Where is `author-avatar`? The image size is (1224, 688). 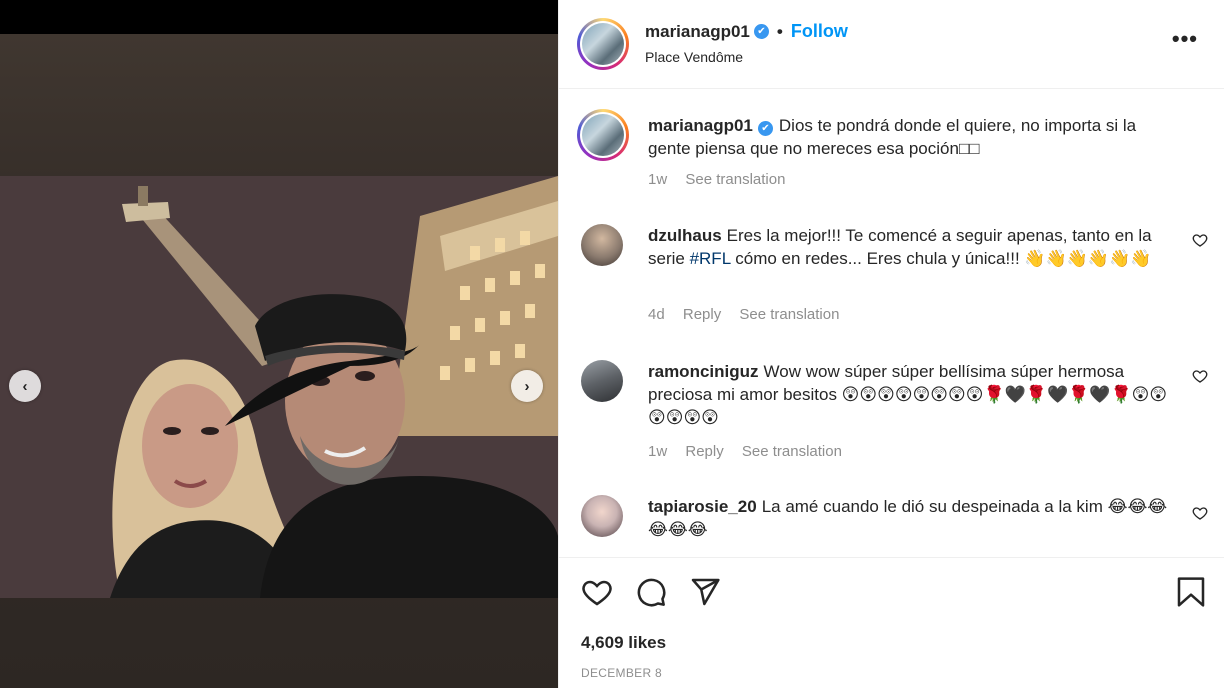
author-avatar is located at coordinates (603, 44).